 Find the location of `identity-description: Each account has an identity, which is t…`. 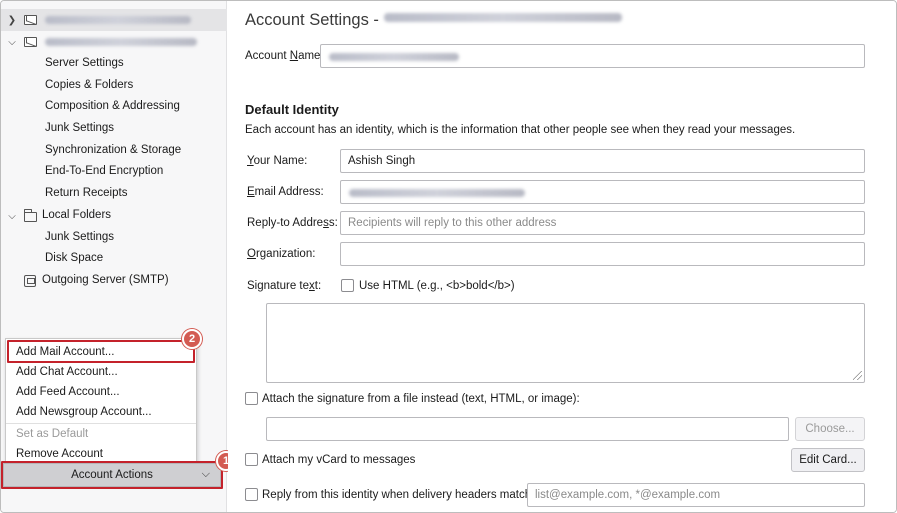

identity-description: Each account has an identity, which is t… is located at coordinates (520, 130).